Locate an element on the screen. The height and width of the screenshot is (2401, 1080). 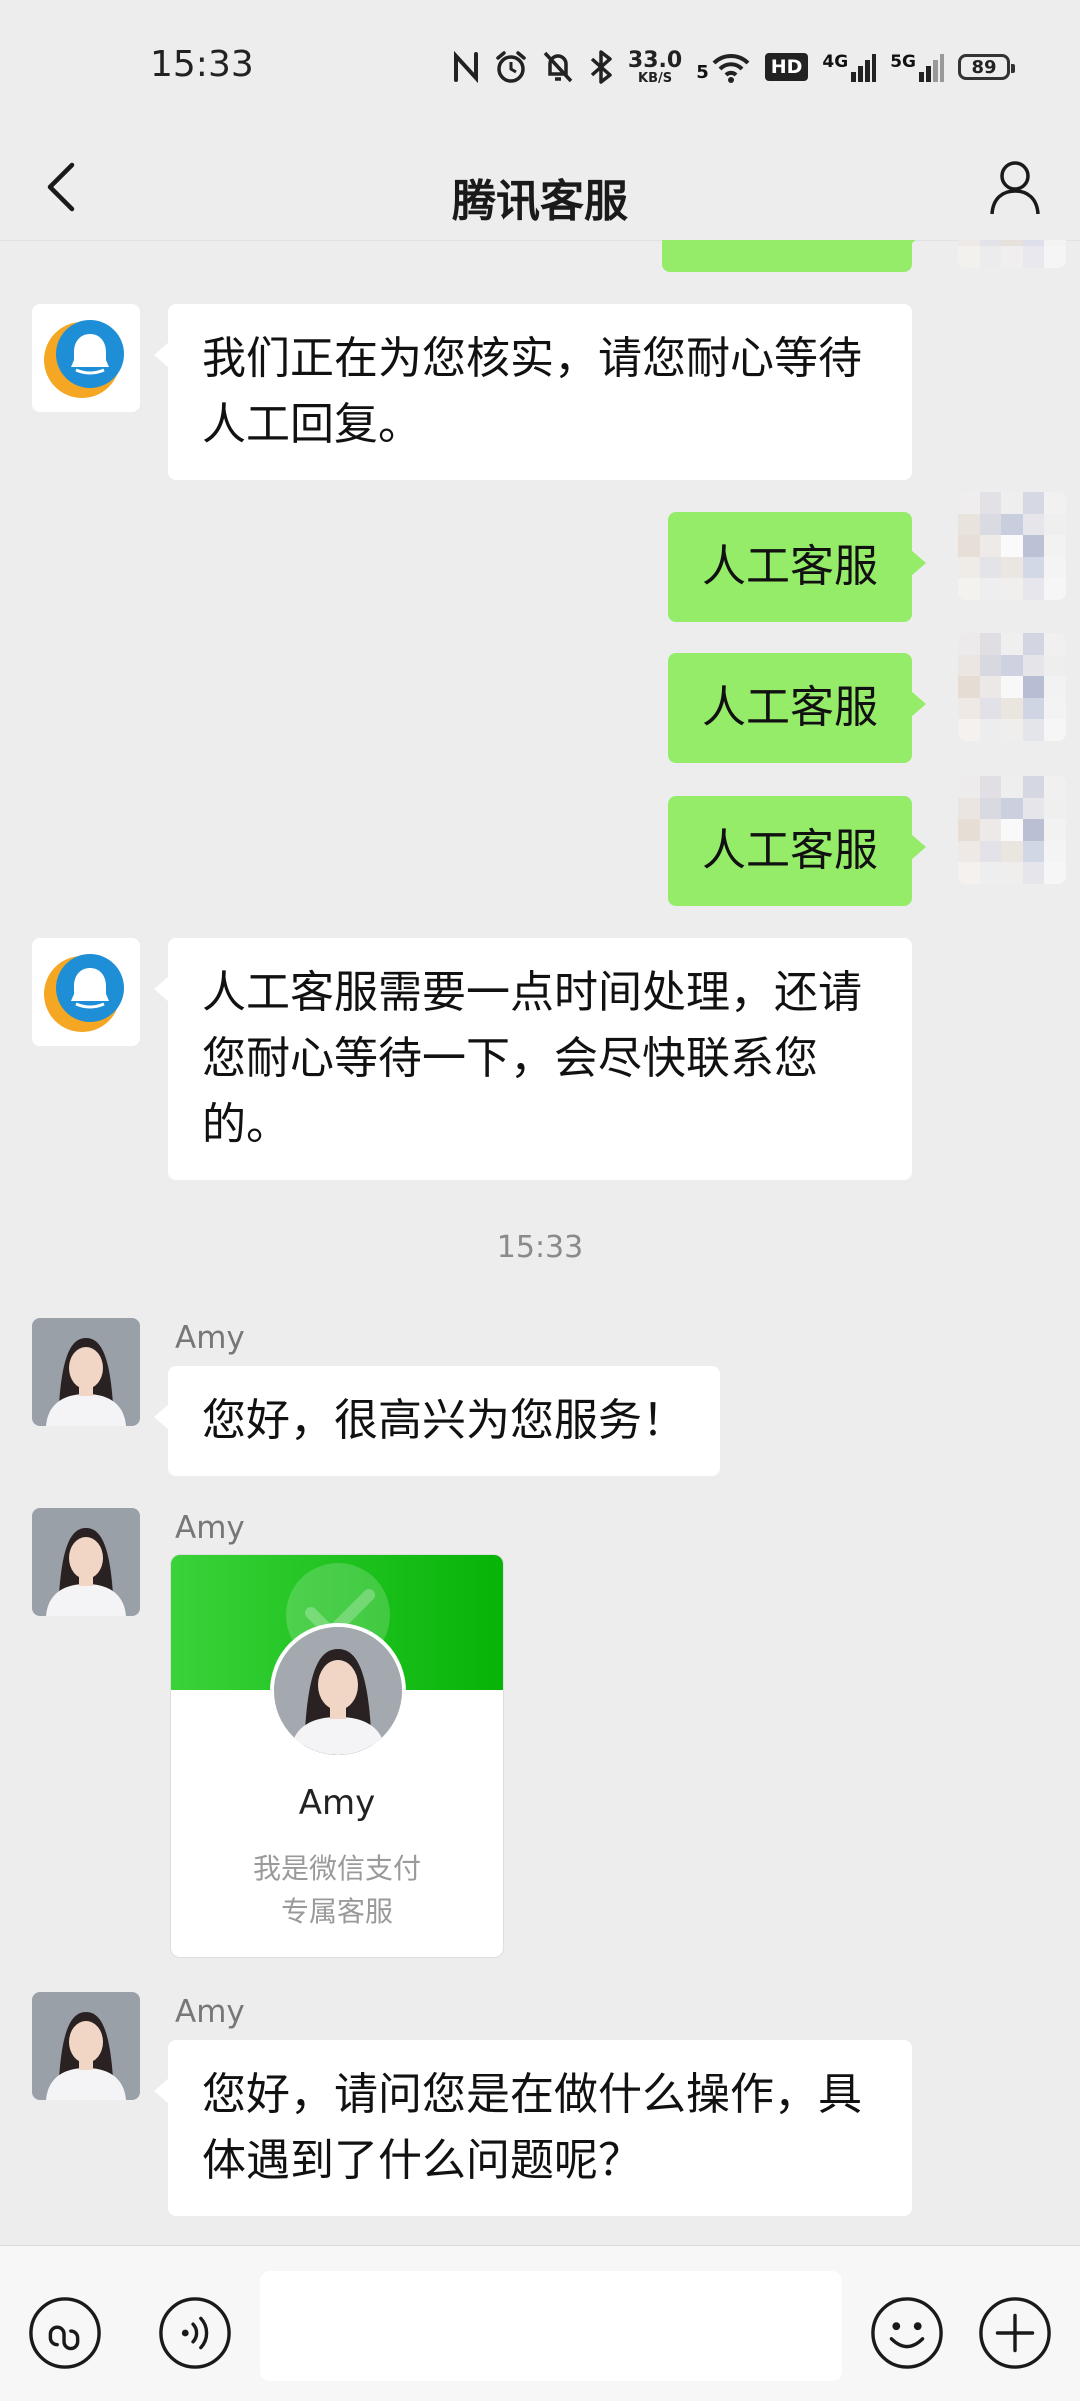
chat-info-button is located at coordinates (1015, 188).